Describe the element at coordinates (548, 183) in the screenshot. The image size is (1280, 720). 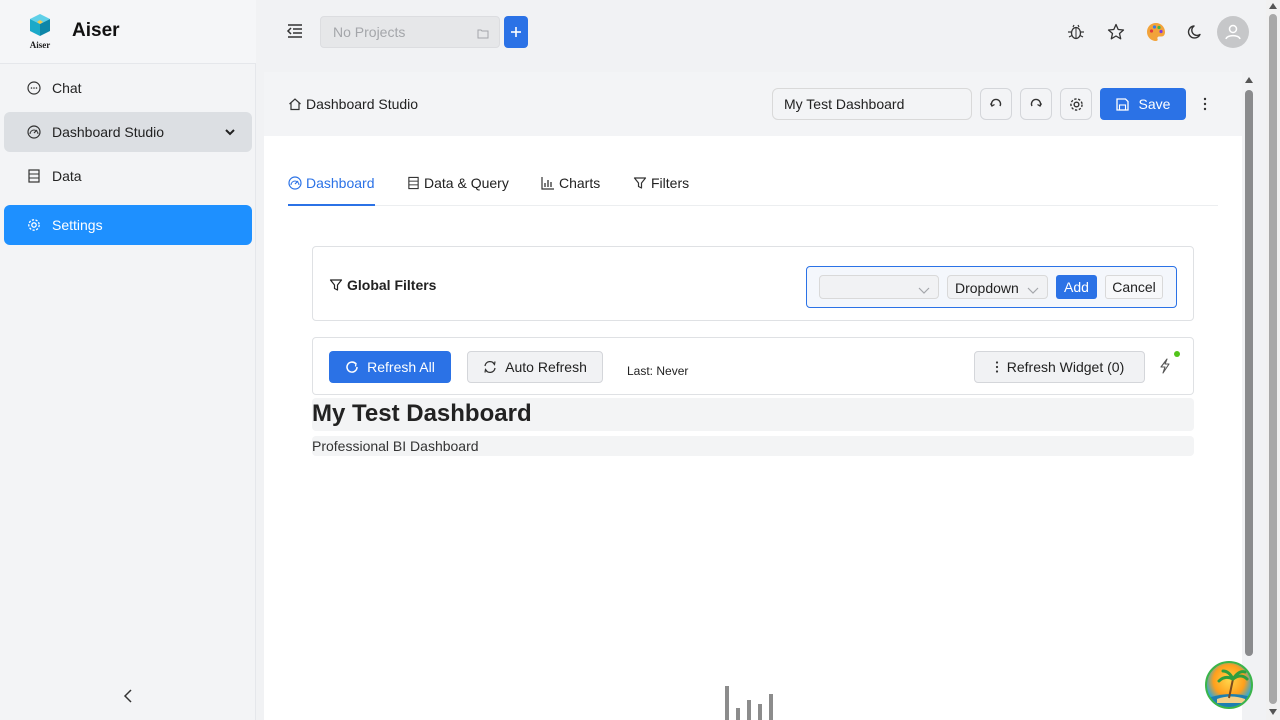
I see `bar-chart-icon` at that location.